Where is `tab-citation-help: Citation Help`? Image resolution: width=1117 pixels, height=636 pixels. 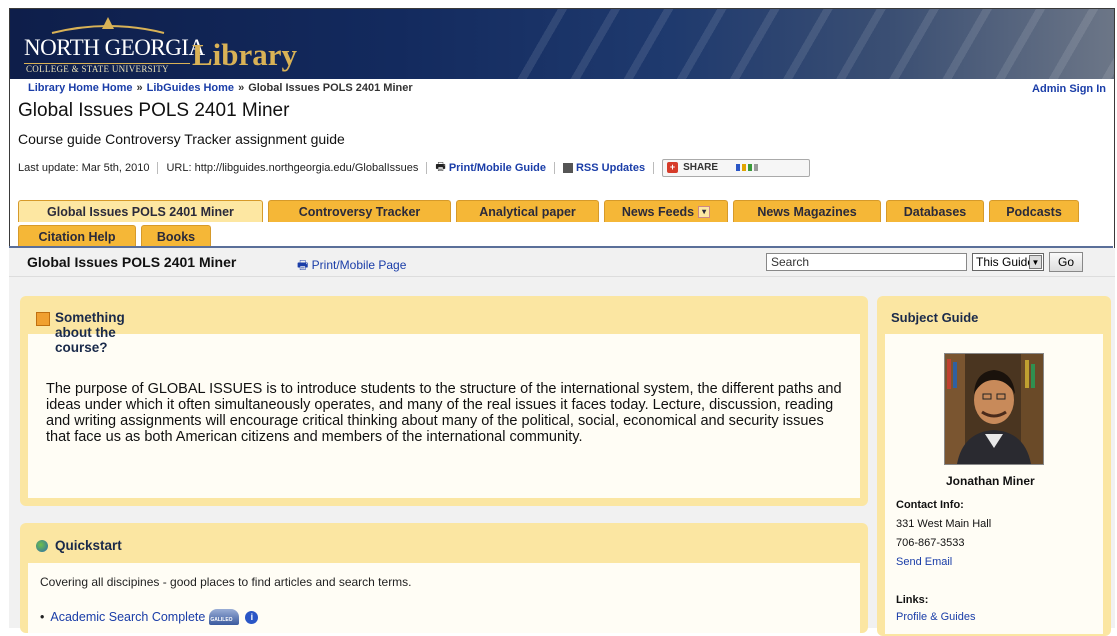
tab-citation-help: Citation Help is located at coordinates (77, 236).